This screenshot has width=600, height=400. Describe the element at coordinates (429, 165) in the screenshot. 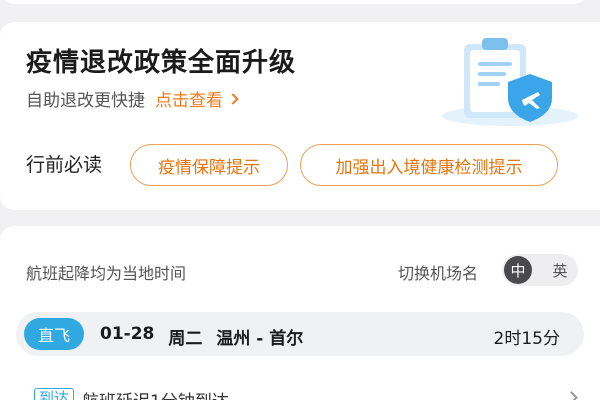

I see `border-health-check-tip-button: 加强出入境健康检测提示` at that location.